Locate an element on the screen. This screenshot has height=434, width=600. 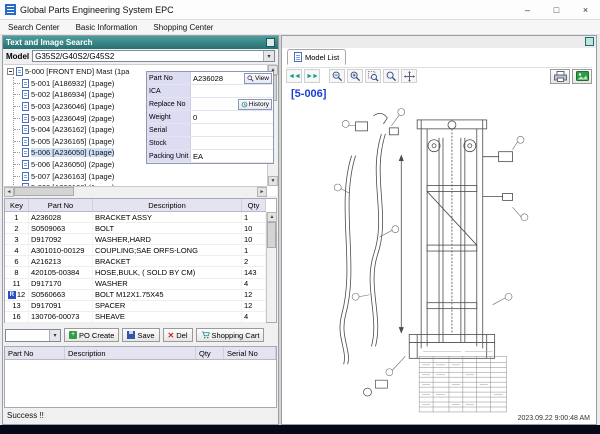
table-row: 6 A216213 BRACKET 2 is located at coordinates (135, 262).